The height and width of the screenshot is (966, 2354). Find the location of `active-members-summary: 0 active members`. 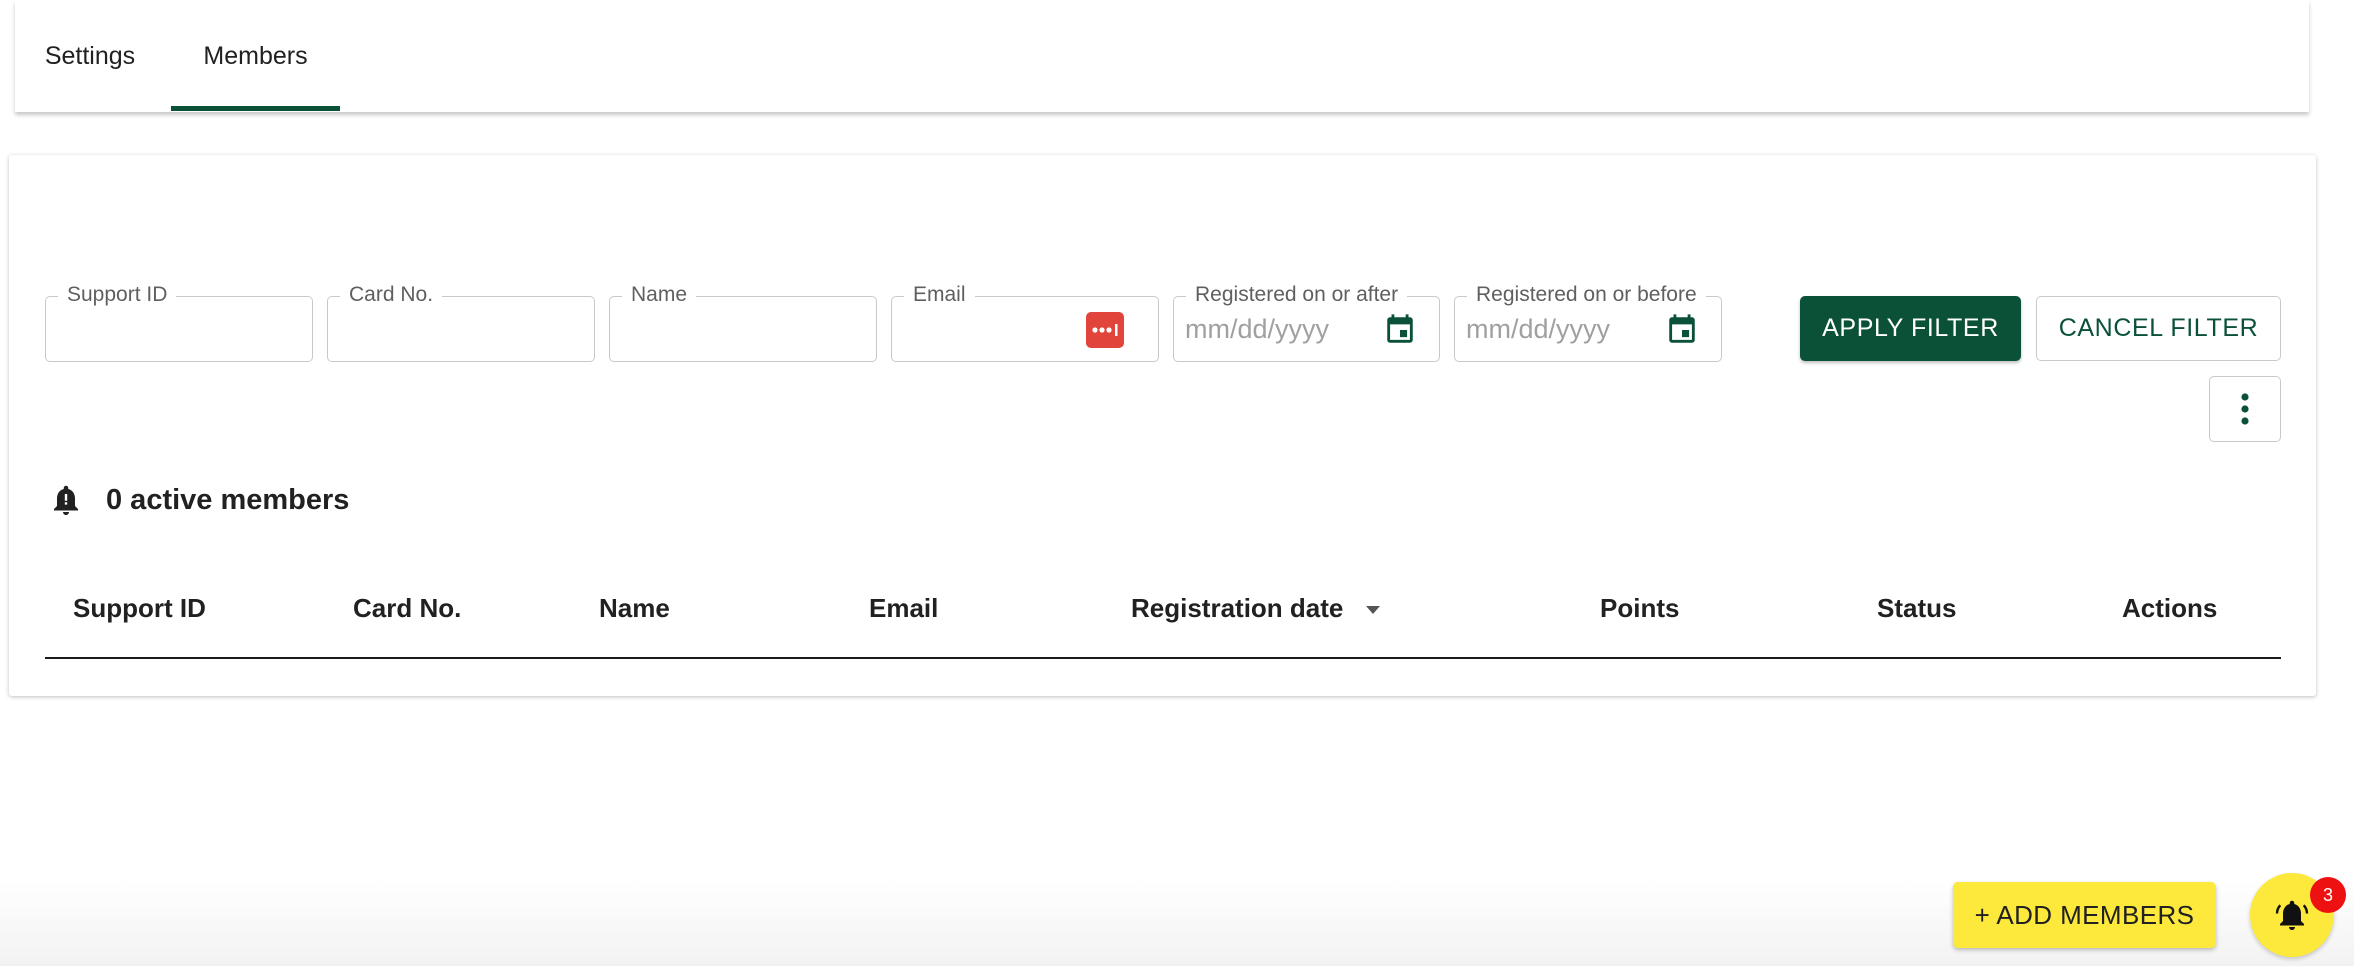

active-members-summary: 0 active members is located at coordinates (198, 500).